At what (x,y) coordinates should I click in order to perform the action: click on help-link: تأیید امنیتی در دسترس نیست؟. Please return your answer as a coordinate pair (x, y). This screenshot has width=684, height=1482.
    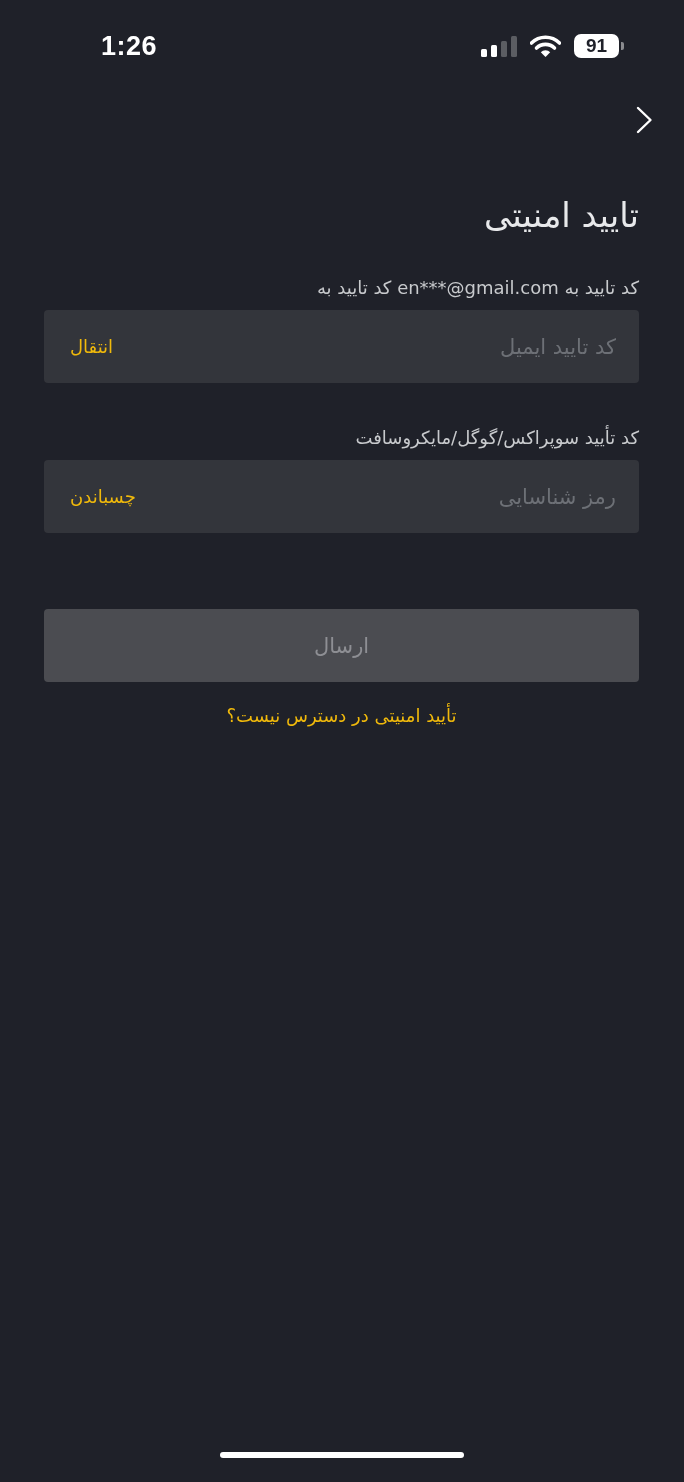
    Looking at the image, I should click on (341, 716).